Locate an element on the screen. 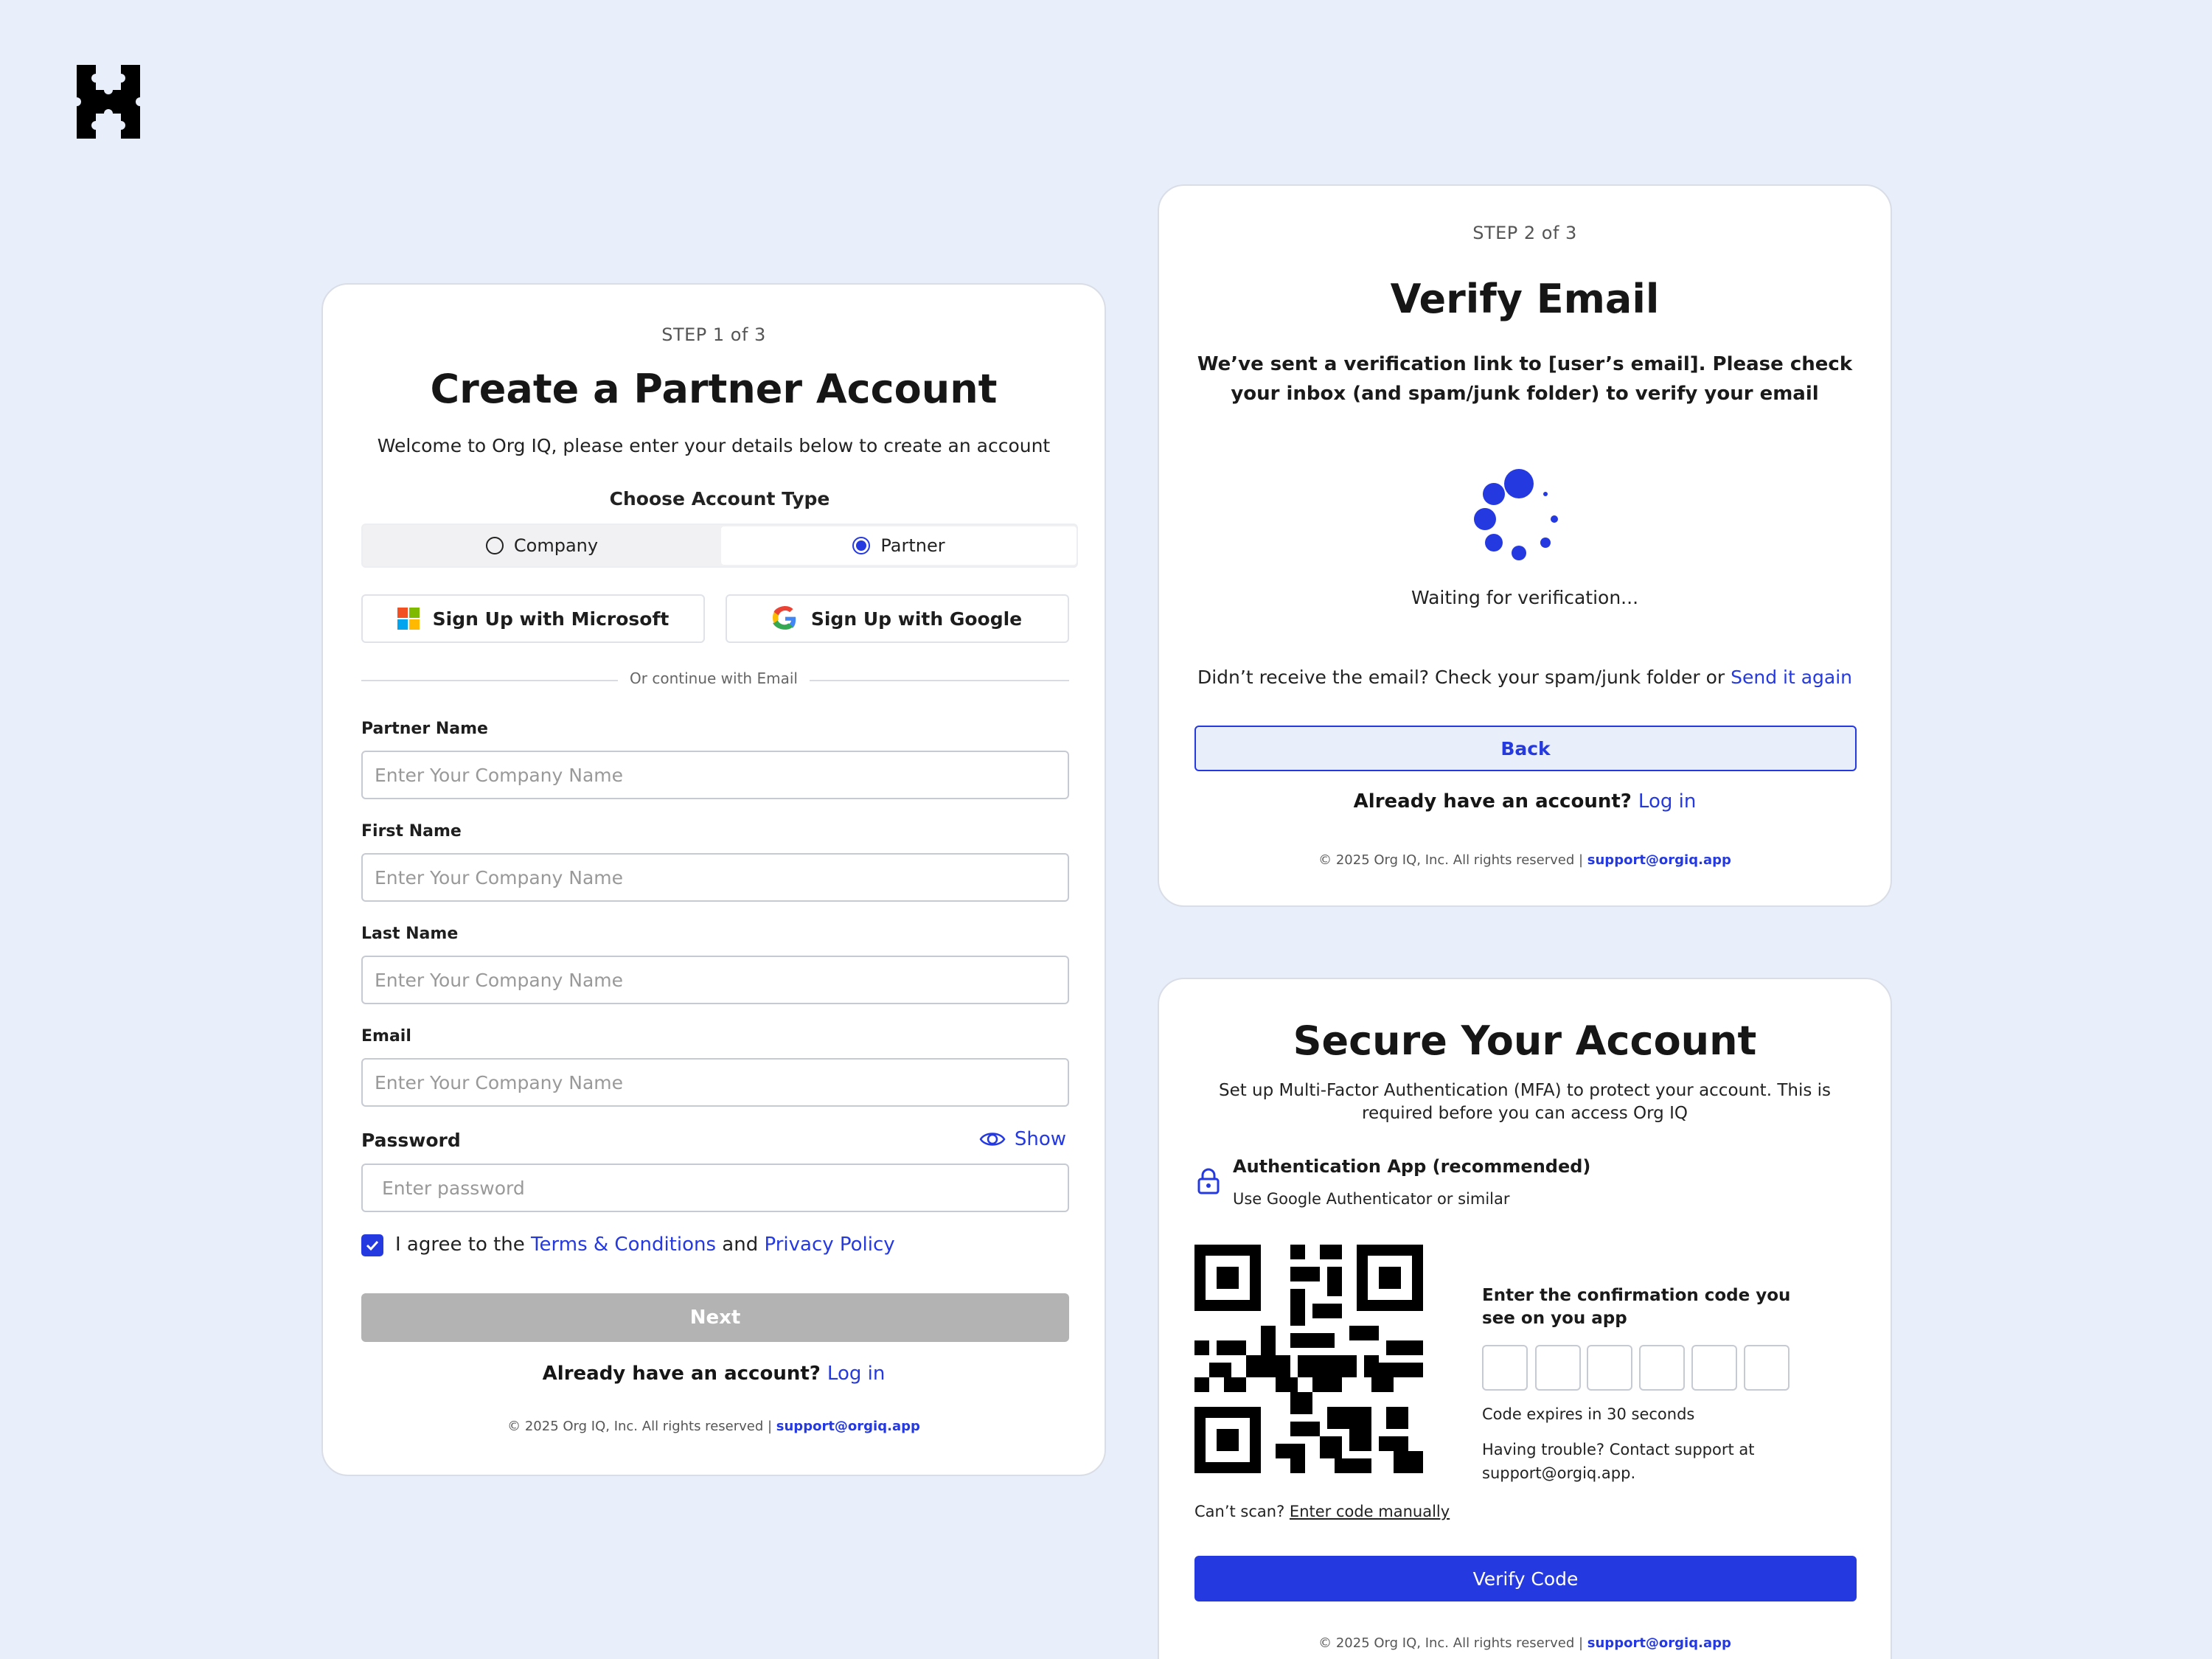  google-logo-icon is located at coordinates (784, 618).